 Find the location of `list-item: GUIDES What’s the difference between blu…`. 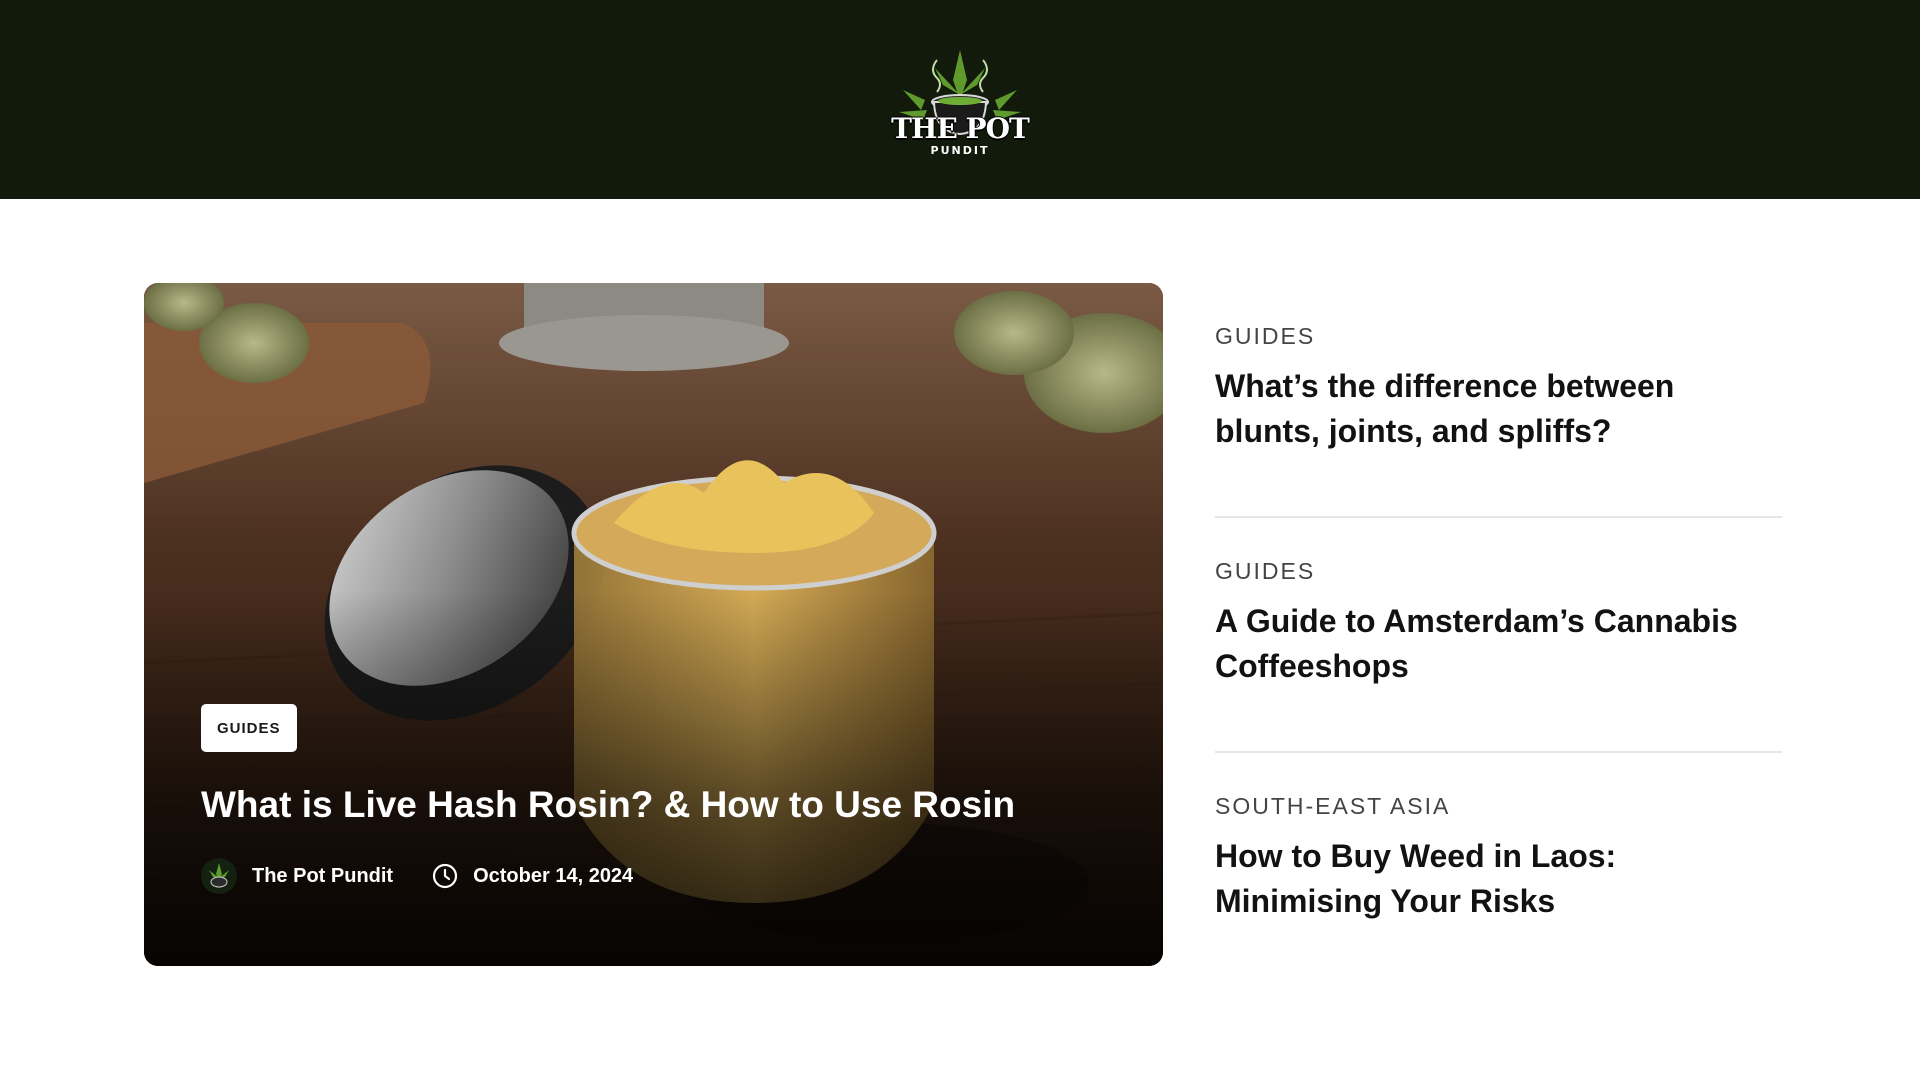

list-item: GUIDES What’s the difference between blu… is located at coordinates (1498, 400).